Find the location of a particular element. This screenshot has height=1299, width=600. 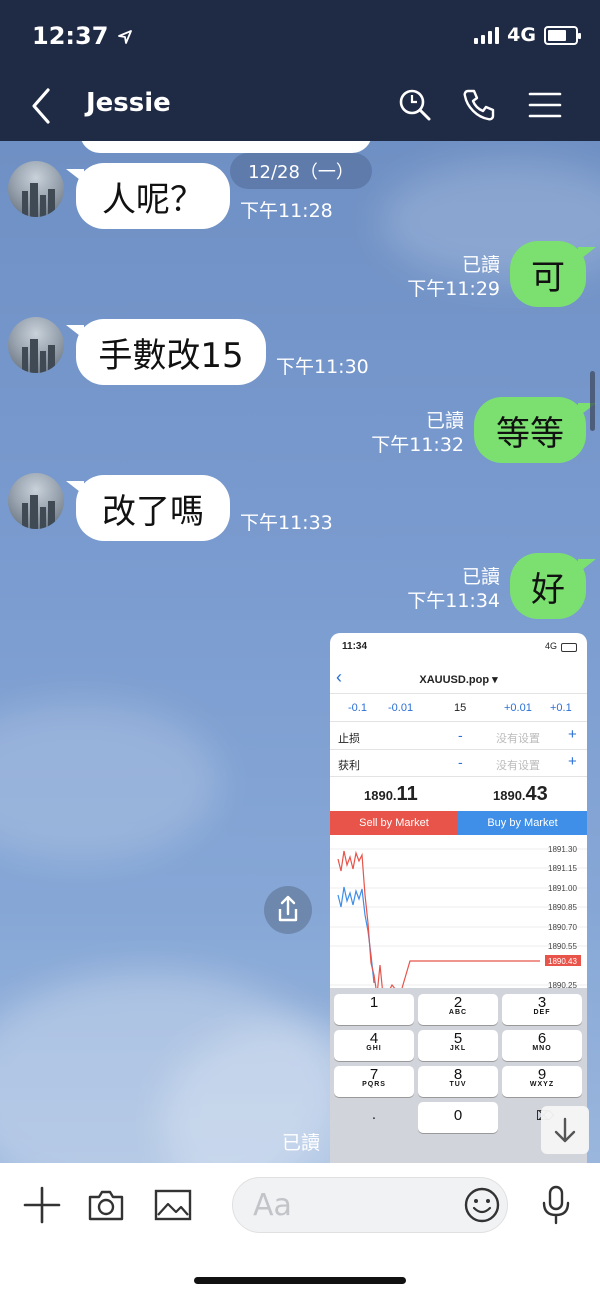

image-symbol-title: XAUUSD.pop ▾ is located at coordinates (458, 680).